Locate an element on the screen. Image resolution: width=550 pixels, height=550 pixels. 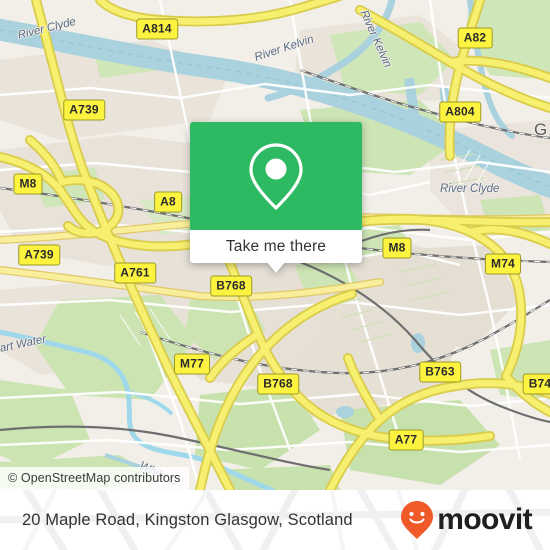
location-callout-card: Take me there is located at coordinates (276, 197).